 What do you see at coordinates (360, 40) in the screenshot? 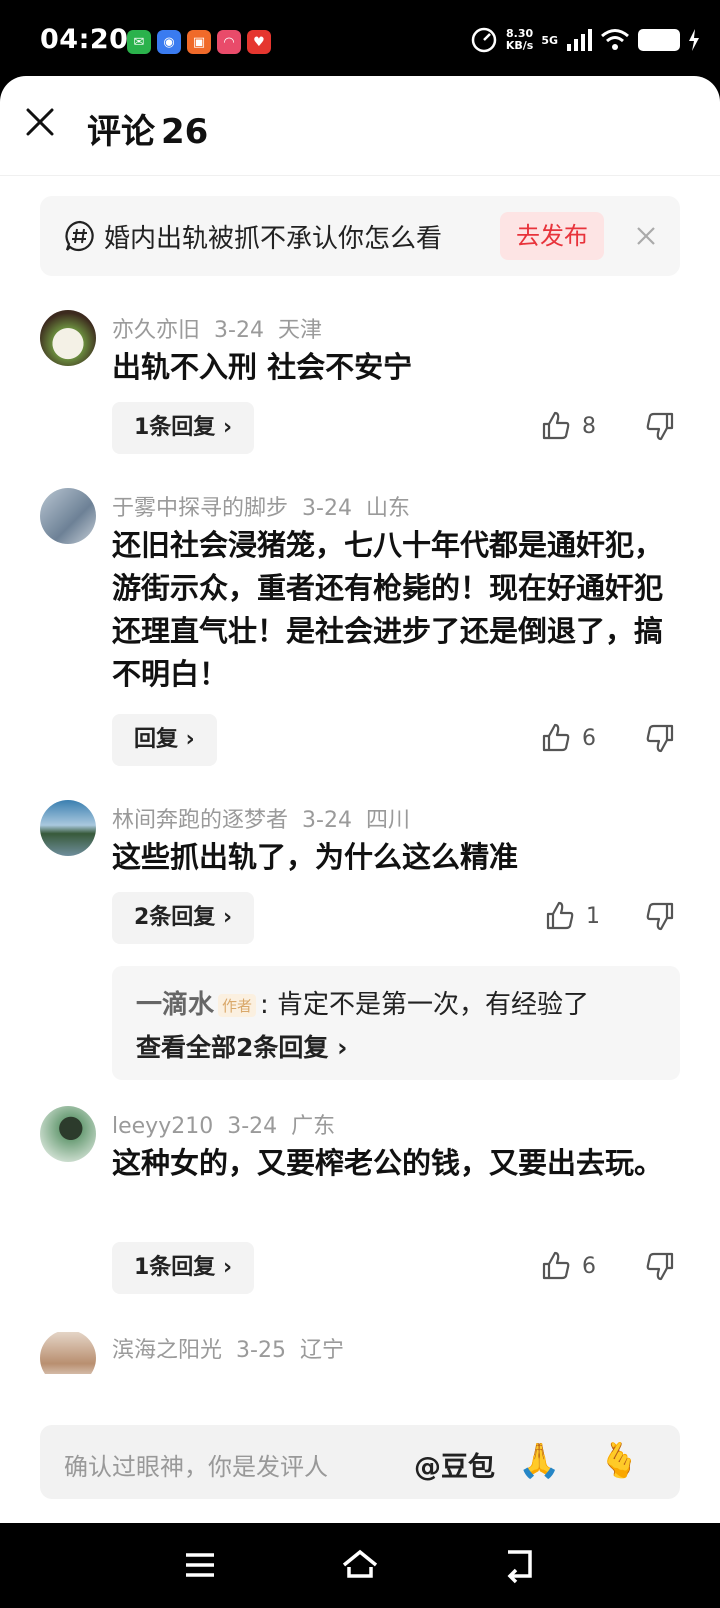
I see `status-bar: 04:20 ✉ ◉ ▣ ◠ ♥ 8.30 KB/s 5G` at bounding box center [360, 40].